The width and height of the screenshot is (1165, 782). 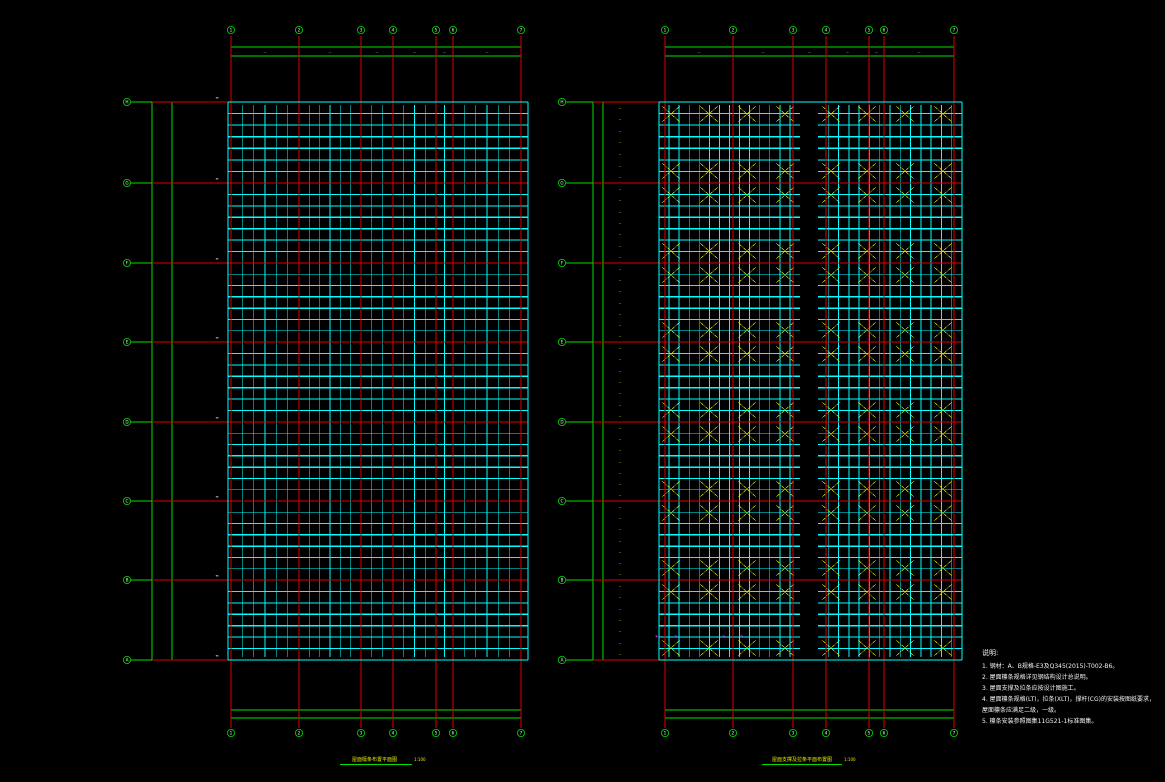 I want to click on note-item: 5. 檩条安装参照图集11G521-1标准图集。, so click(x=1040, y=721).